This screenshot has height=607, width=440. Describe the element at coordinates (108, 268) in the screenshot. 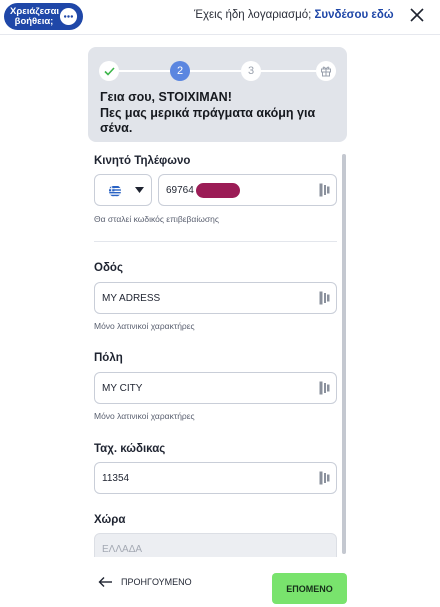

I see `street-label: Οδός` at that location.